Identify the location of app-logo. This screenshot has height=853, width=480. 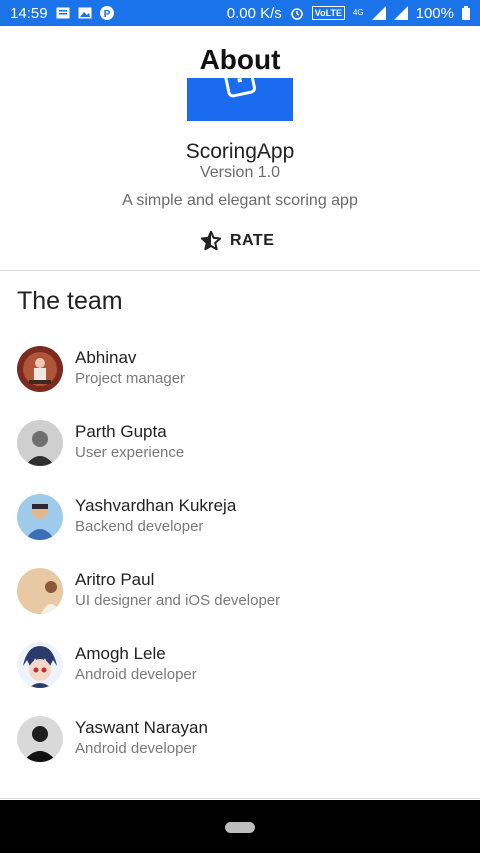
(240, 99).